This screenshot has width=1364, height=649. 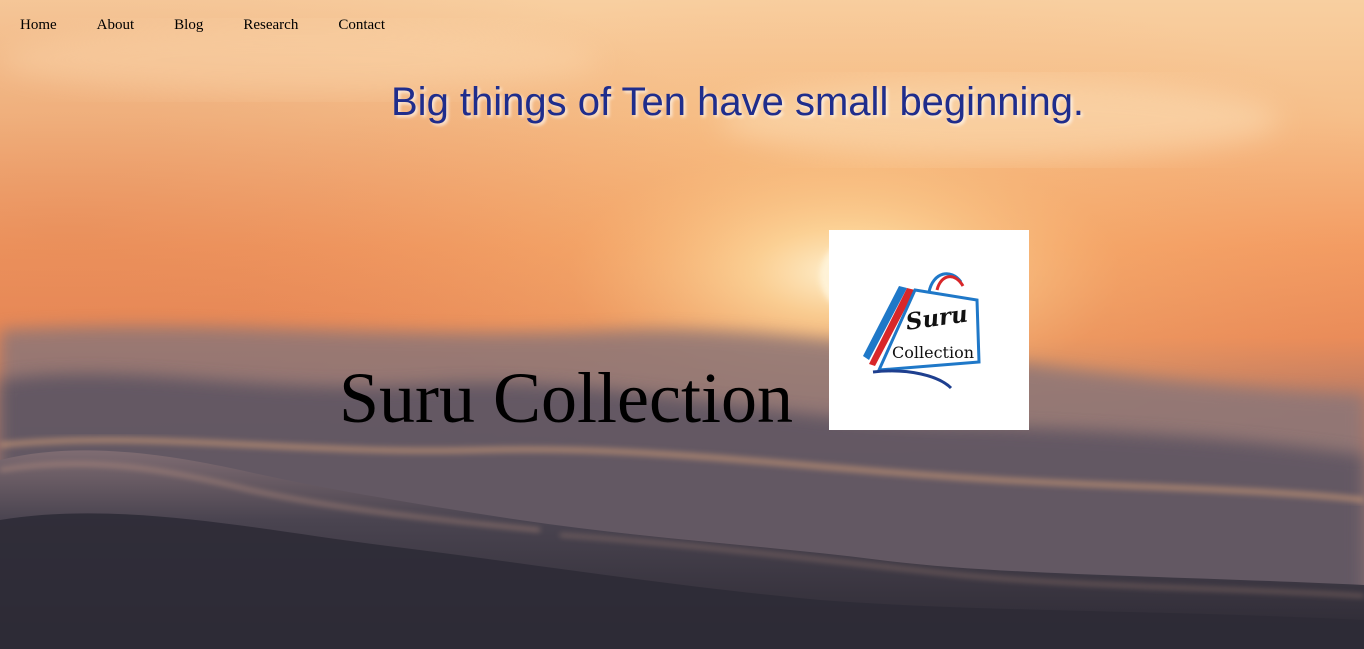 What do you see at coordinates (566, 398) in the screenshot?
I see `brand-title: Suru Collection` at bounding box center [566, 398].